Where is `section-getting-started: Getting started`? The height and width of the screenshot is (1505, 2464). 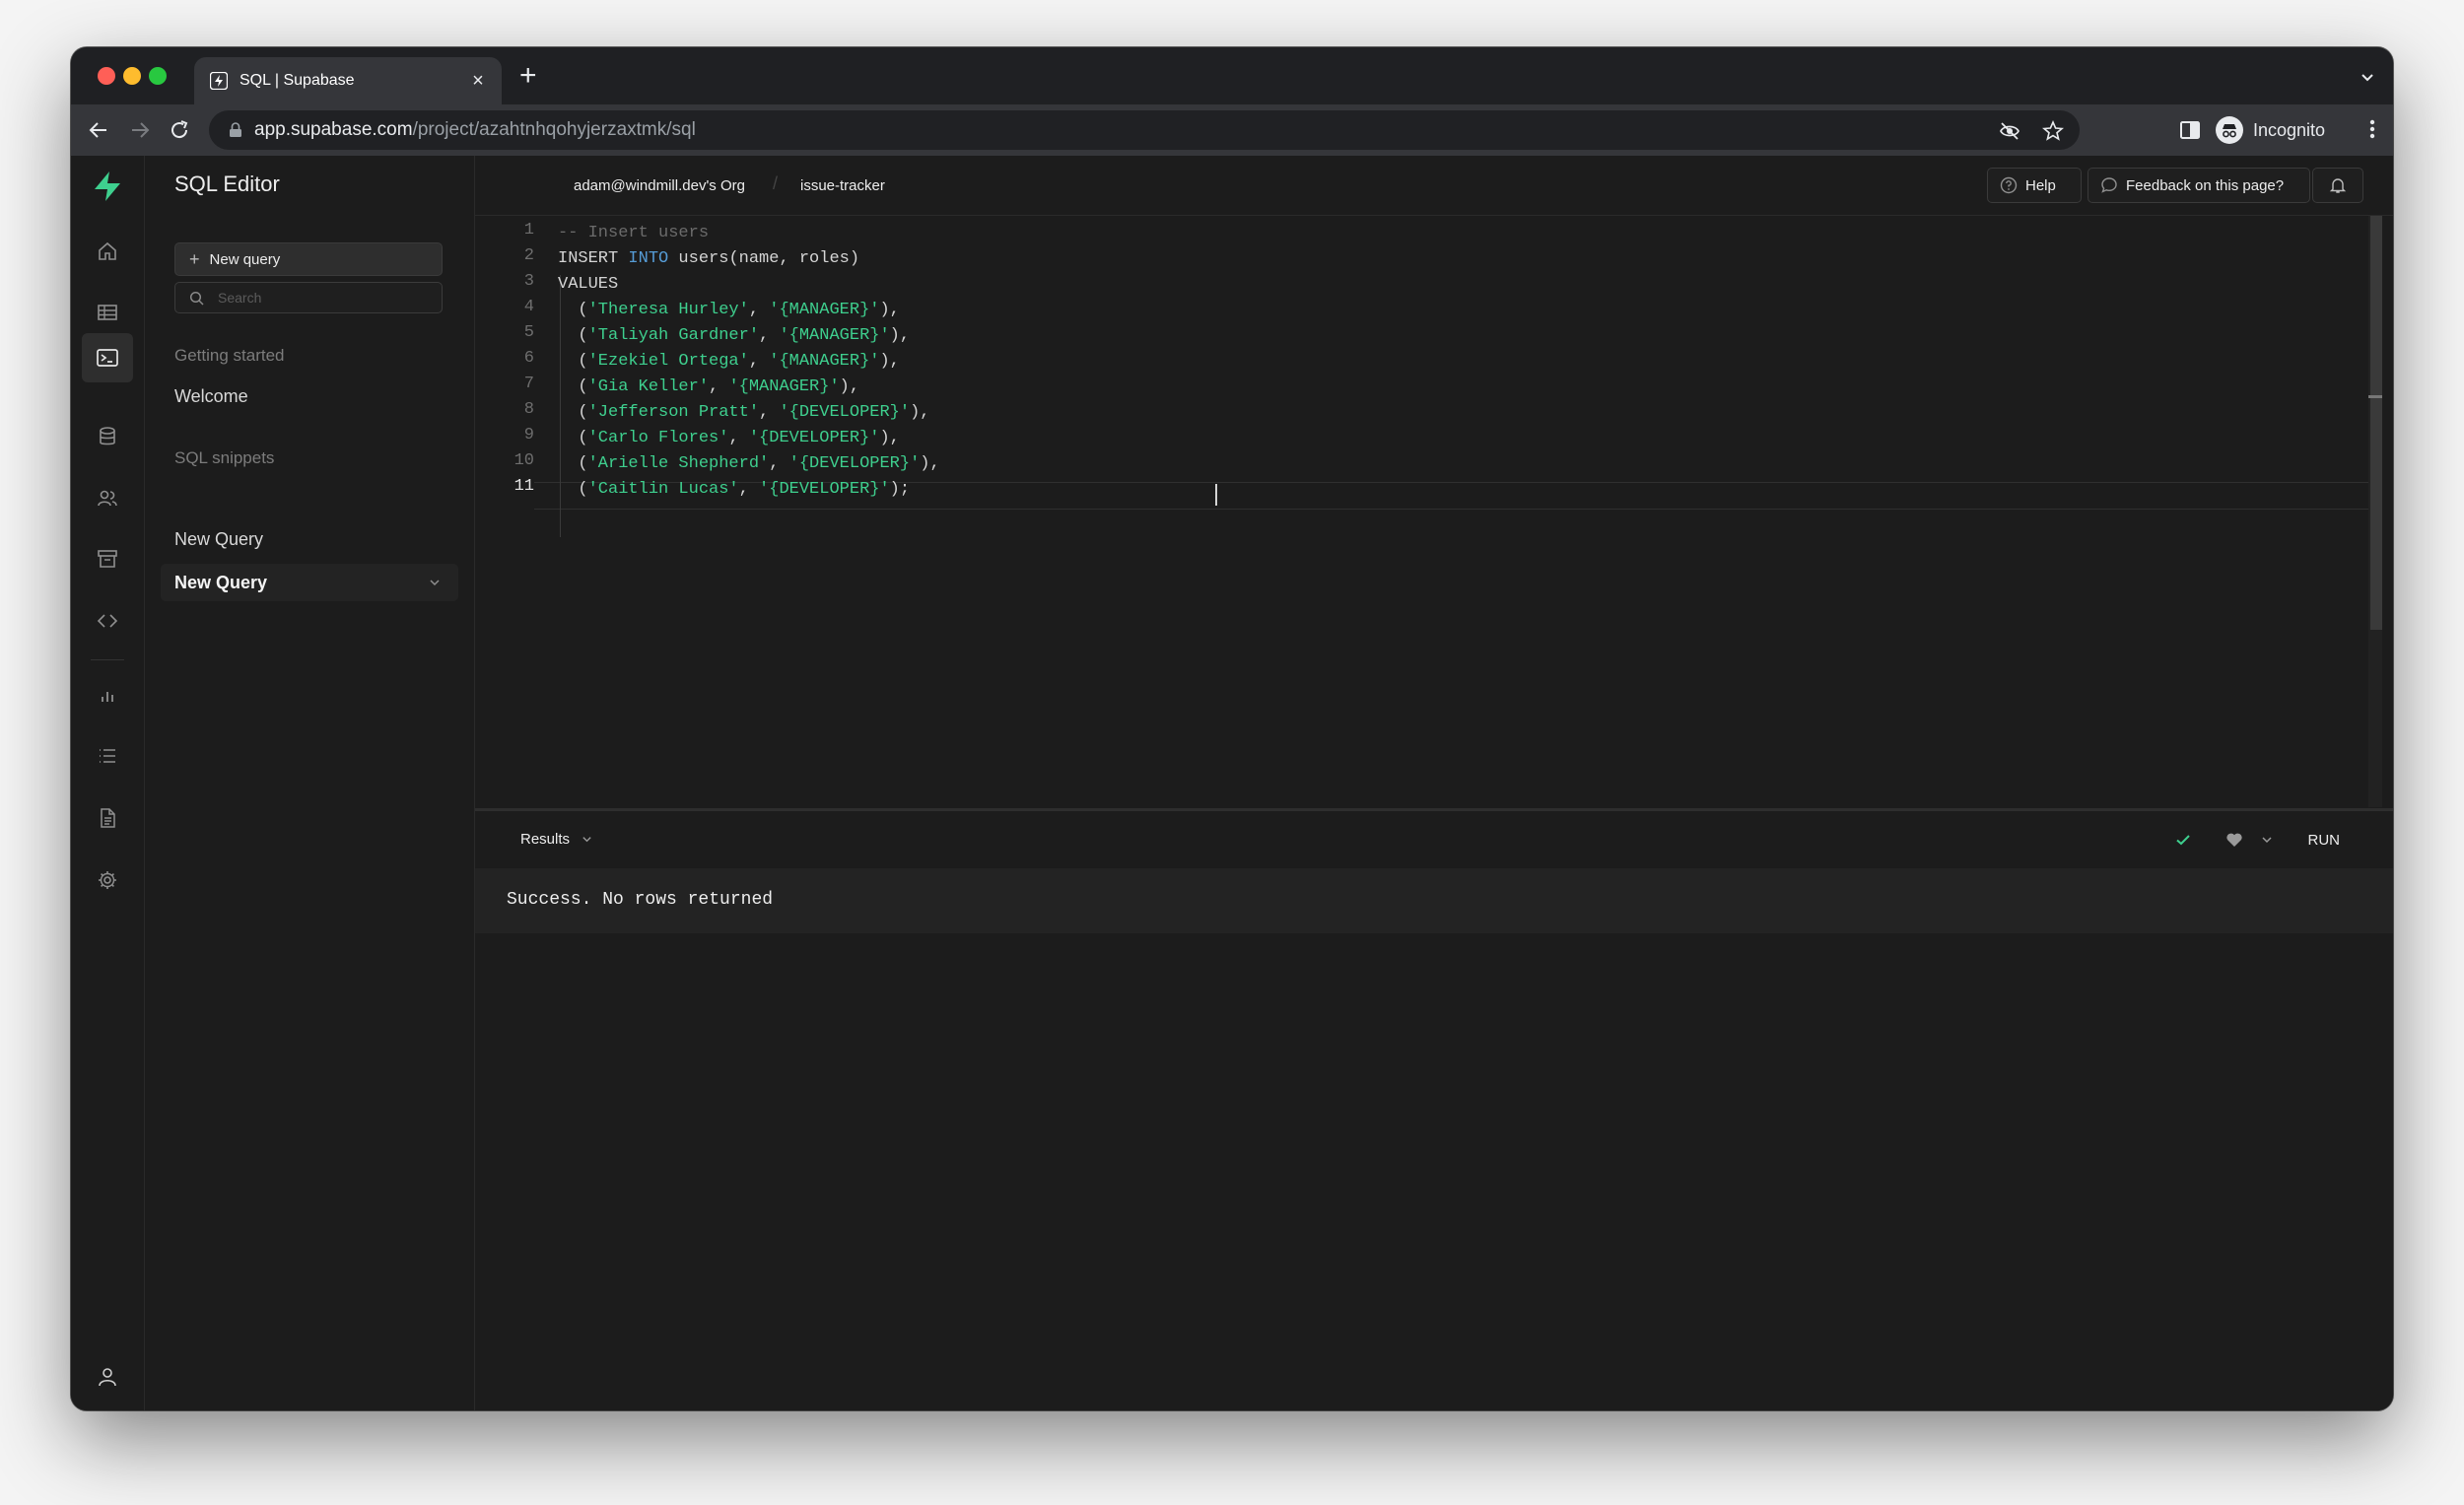 section-getting-started: Getting started is located at coordinates (229, 356).